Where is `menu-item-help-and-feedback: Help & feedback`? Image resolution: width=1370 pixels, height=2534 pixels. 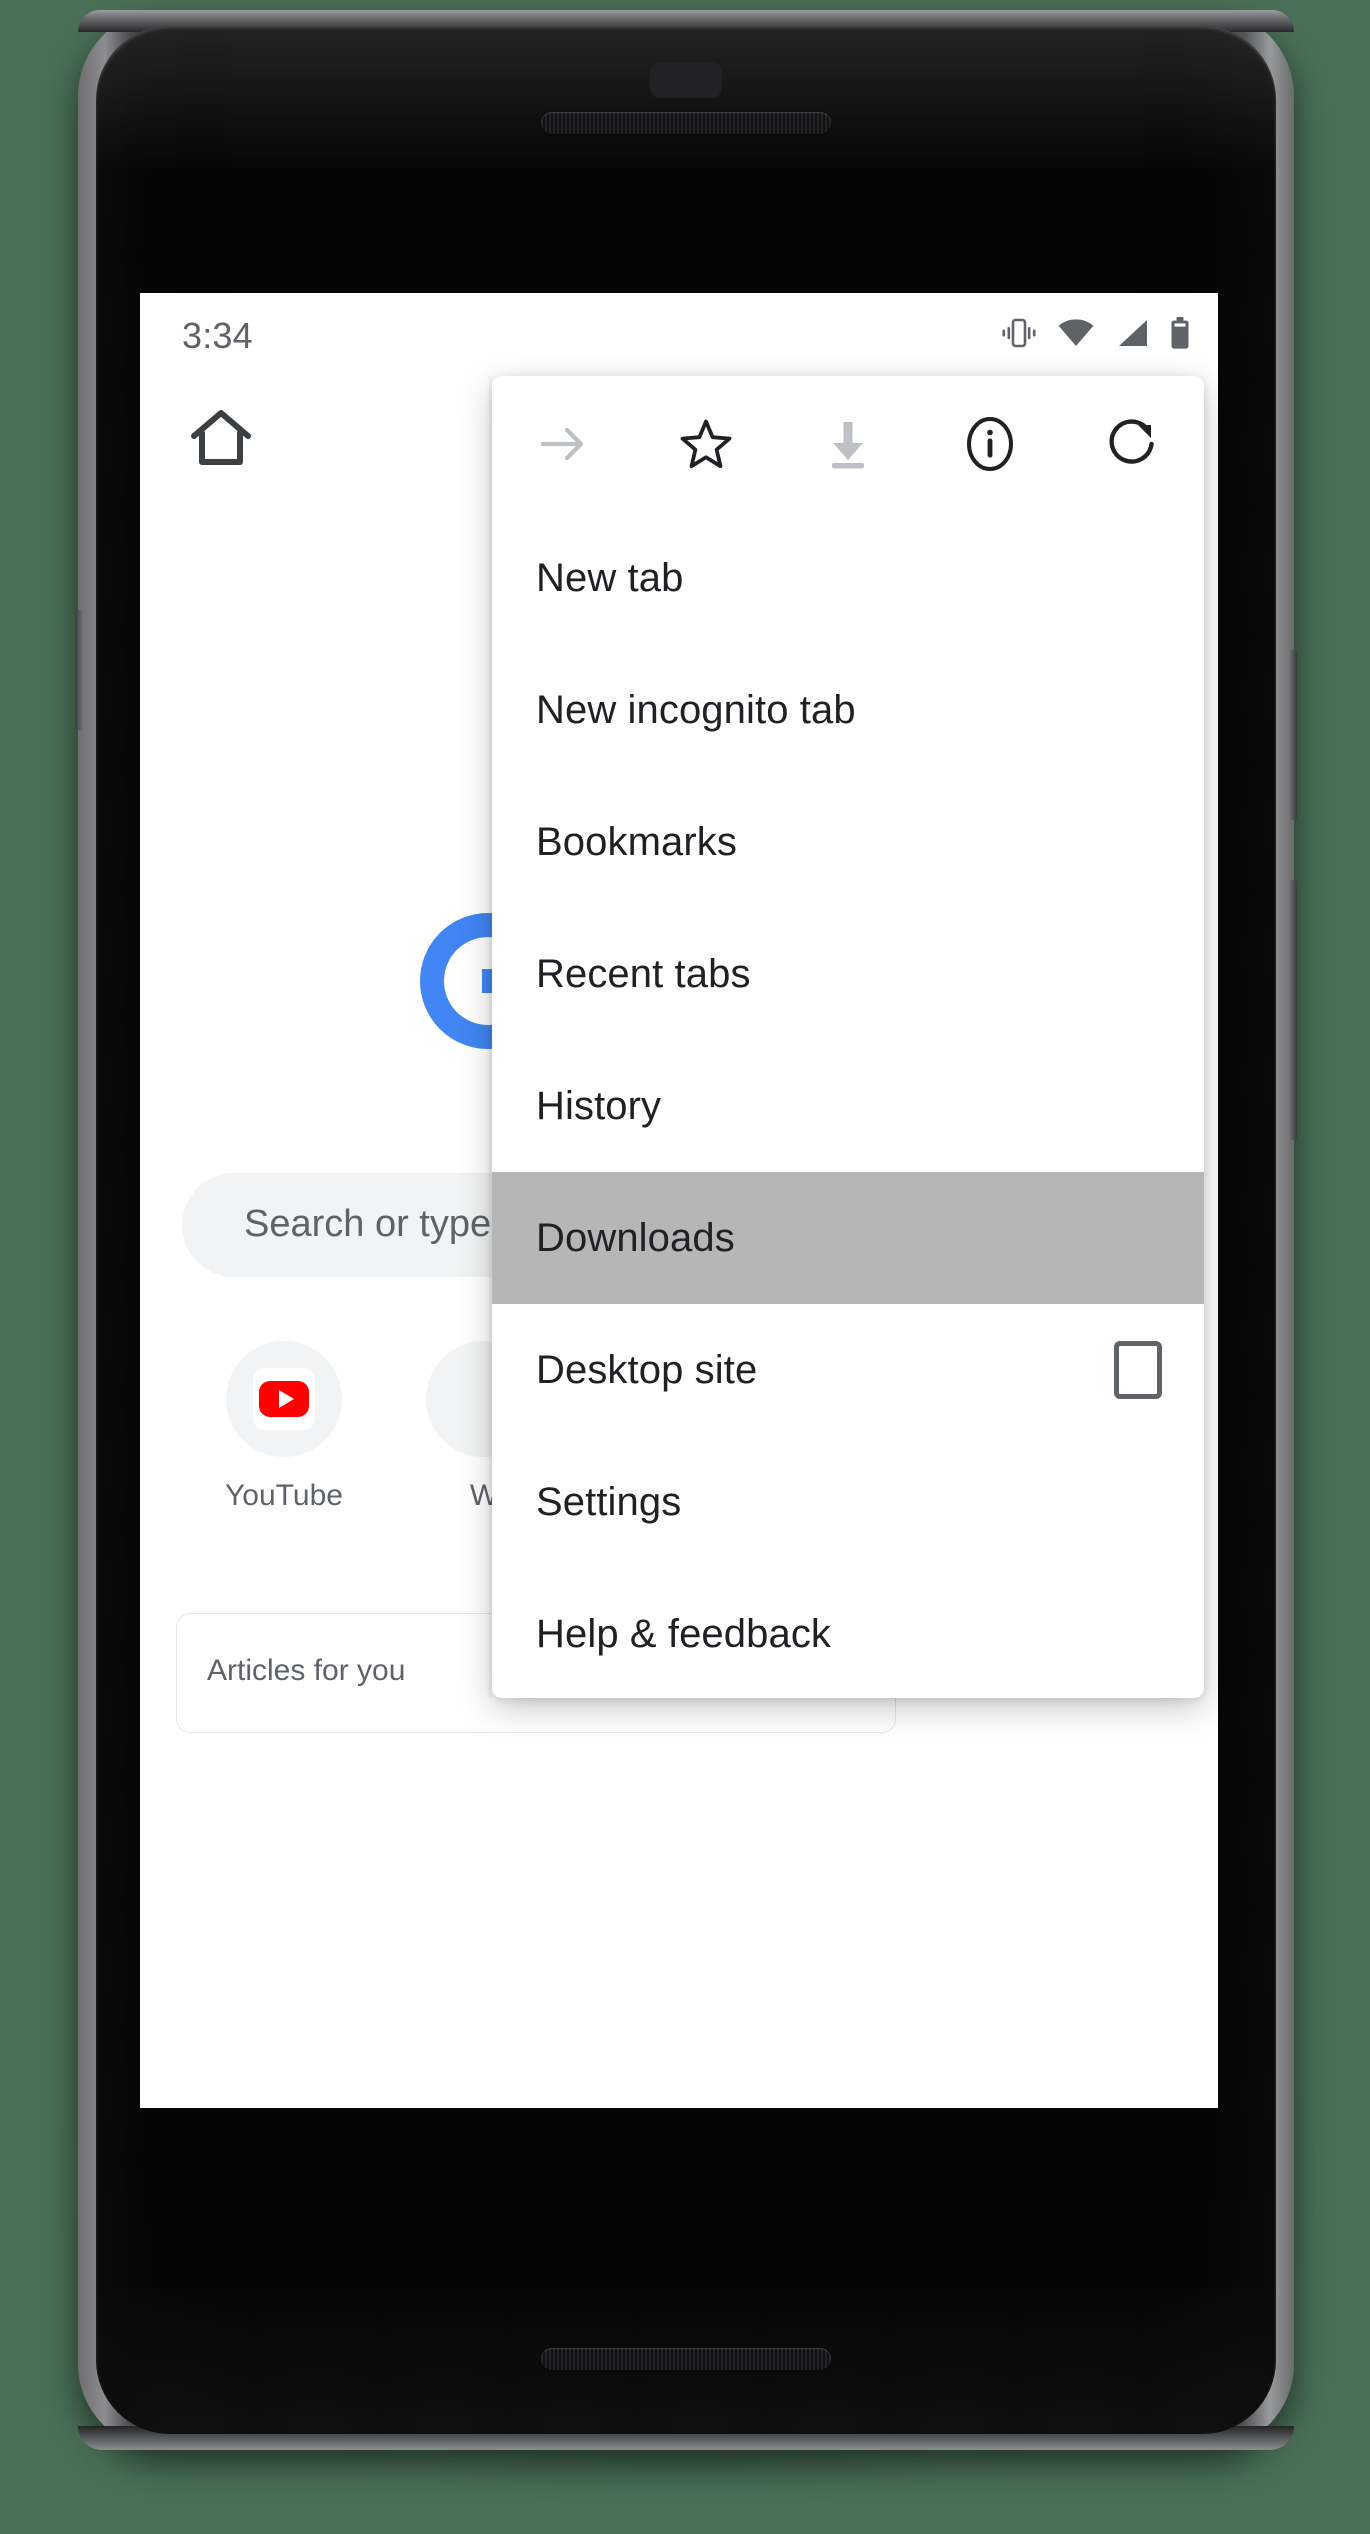 menu-item-help-and-feedback: Help & feedback is located at coordinates (848, 1634).